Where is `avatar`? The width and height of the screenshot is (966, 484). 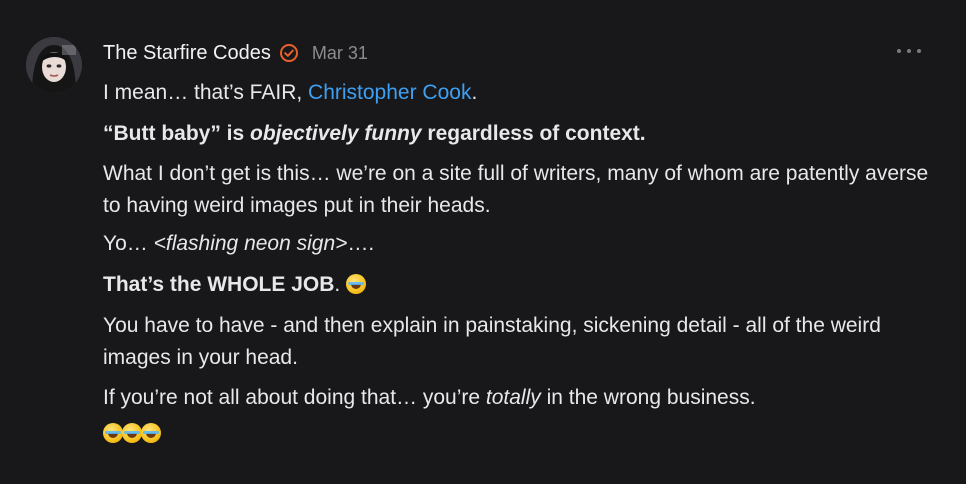
avatar is located at coordinates (54, 65).